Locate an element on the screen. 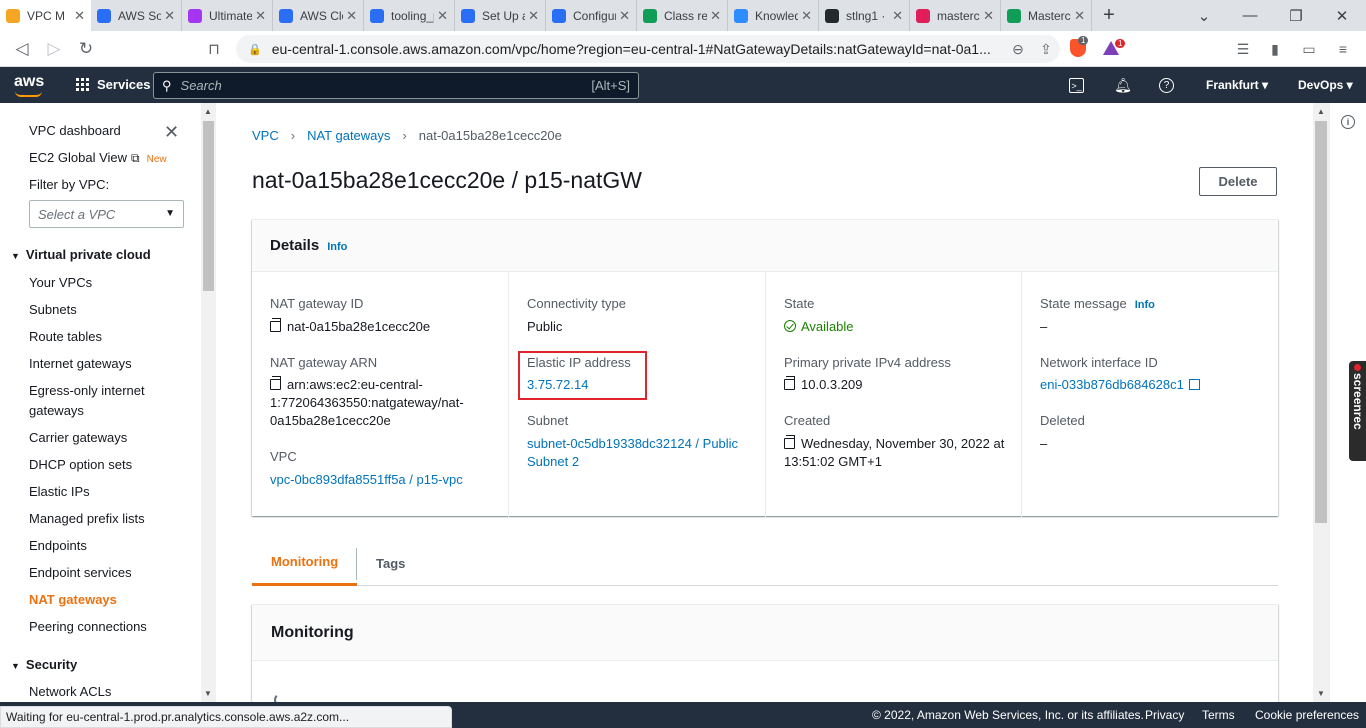 The image size is (1366, 728). back-icon: ◁ is located at coordinates (22, 49).